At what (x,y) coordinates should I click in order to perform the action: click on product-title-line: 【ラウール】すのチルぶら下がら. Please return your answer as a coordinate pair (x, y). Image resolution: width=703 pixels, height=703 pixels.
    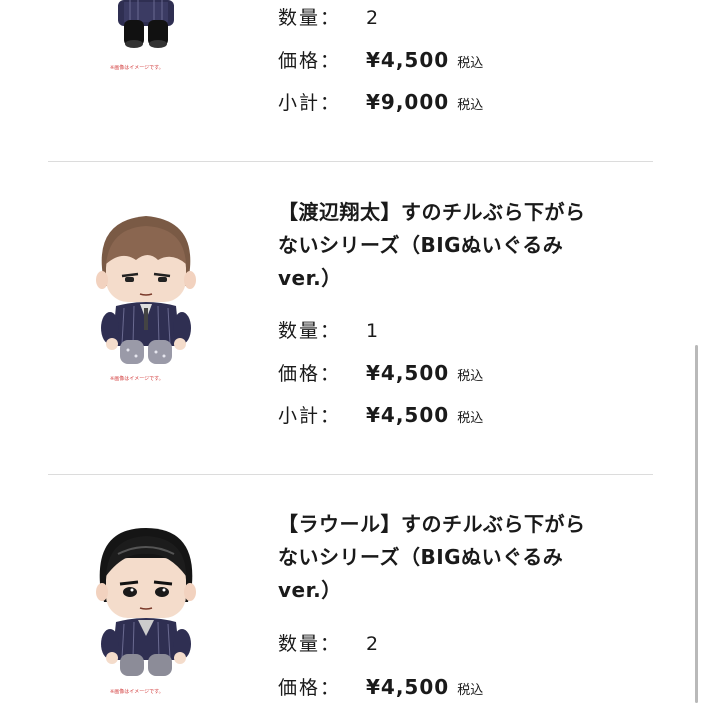
    Looking at the image, I should click on (432, 524).